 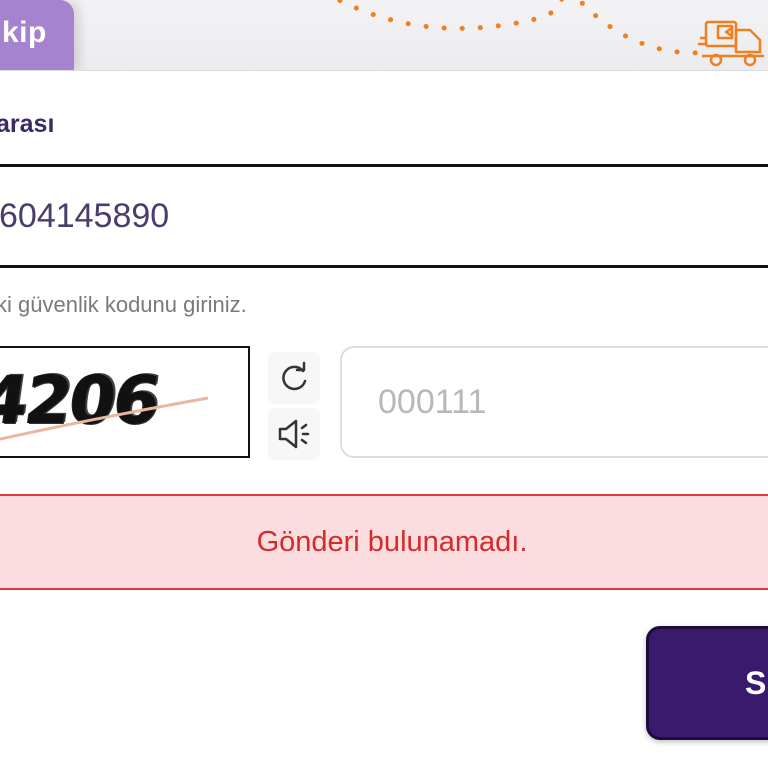 I want to click on captcha-code-input, so click(x=554, y=402).